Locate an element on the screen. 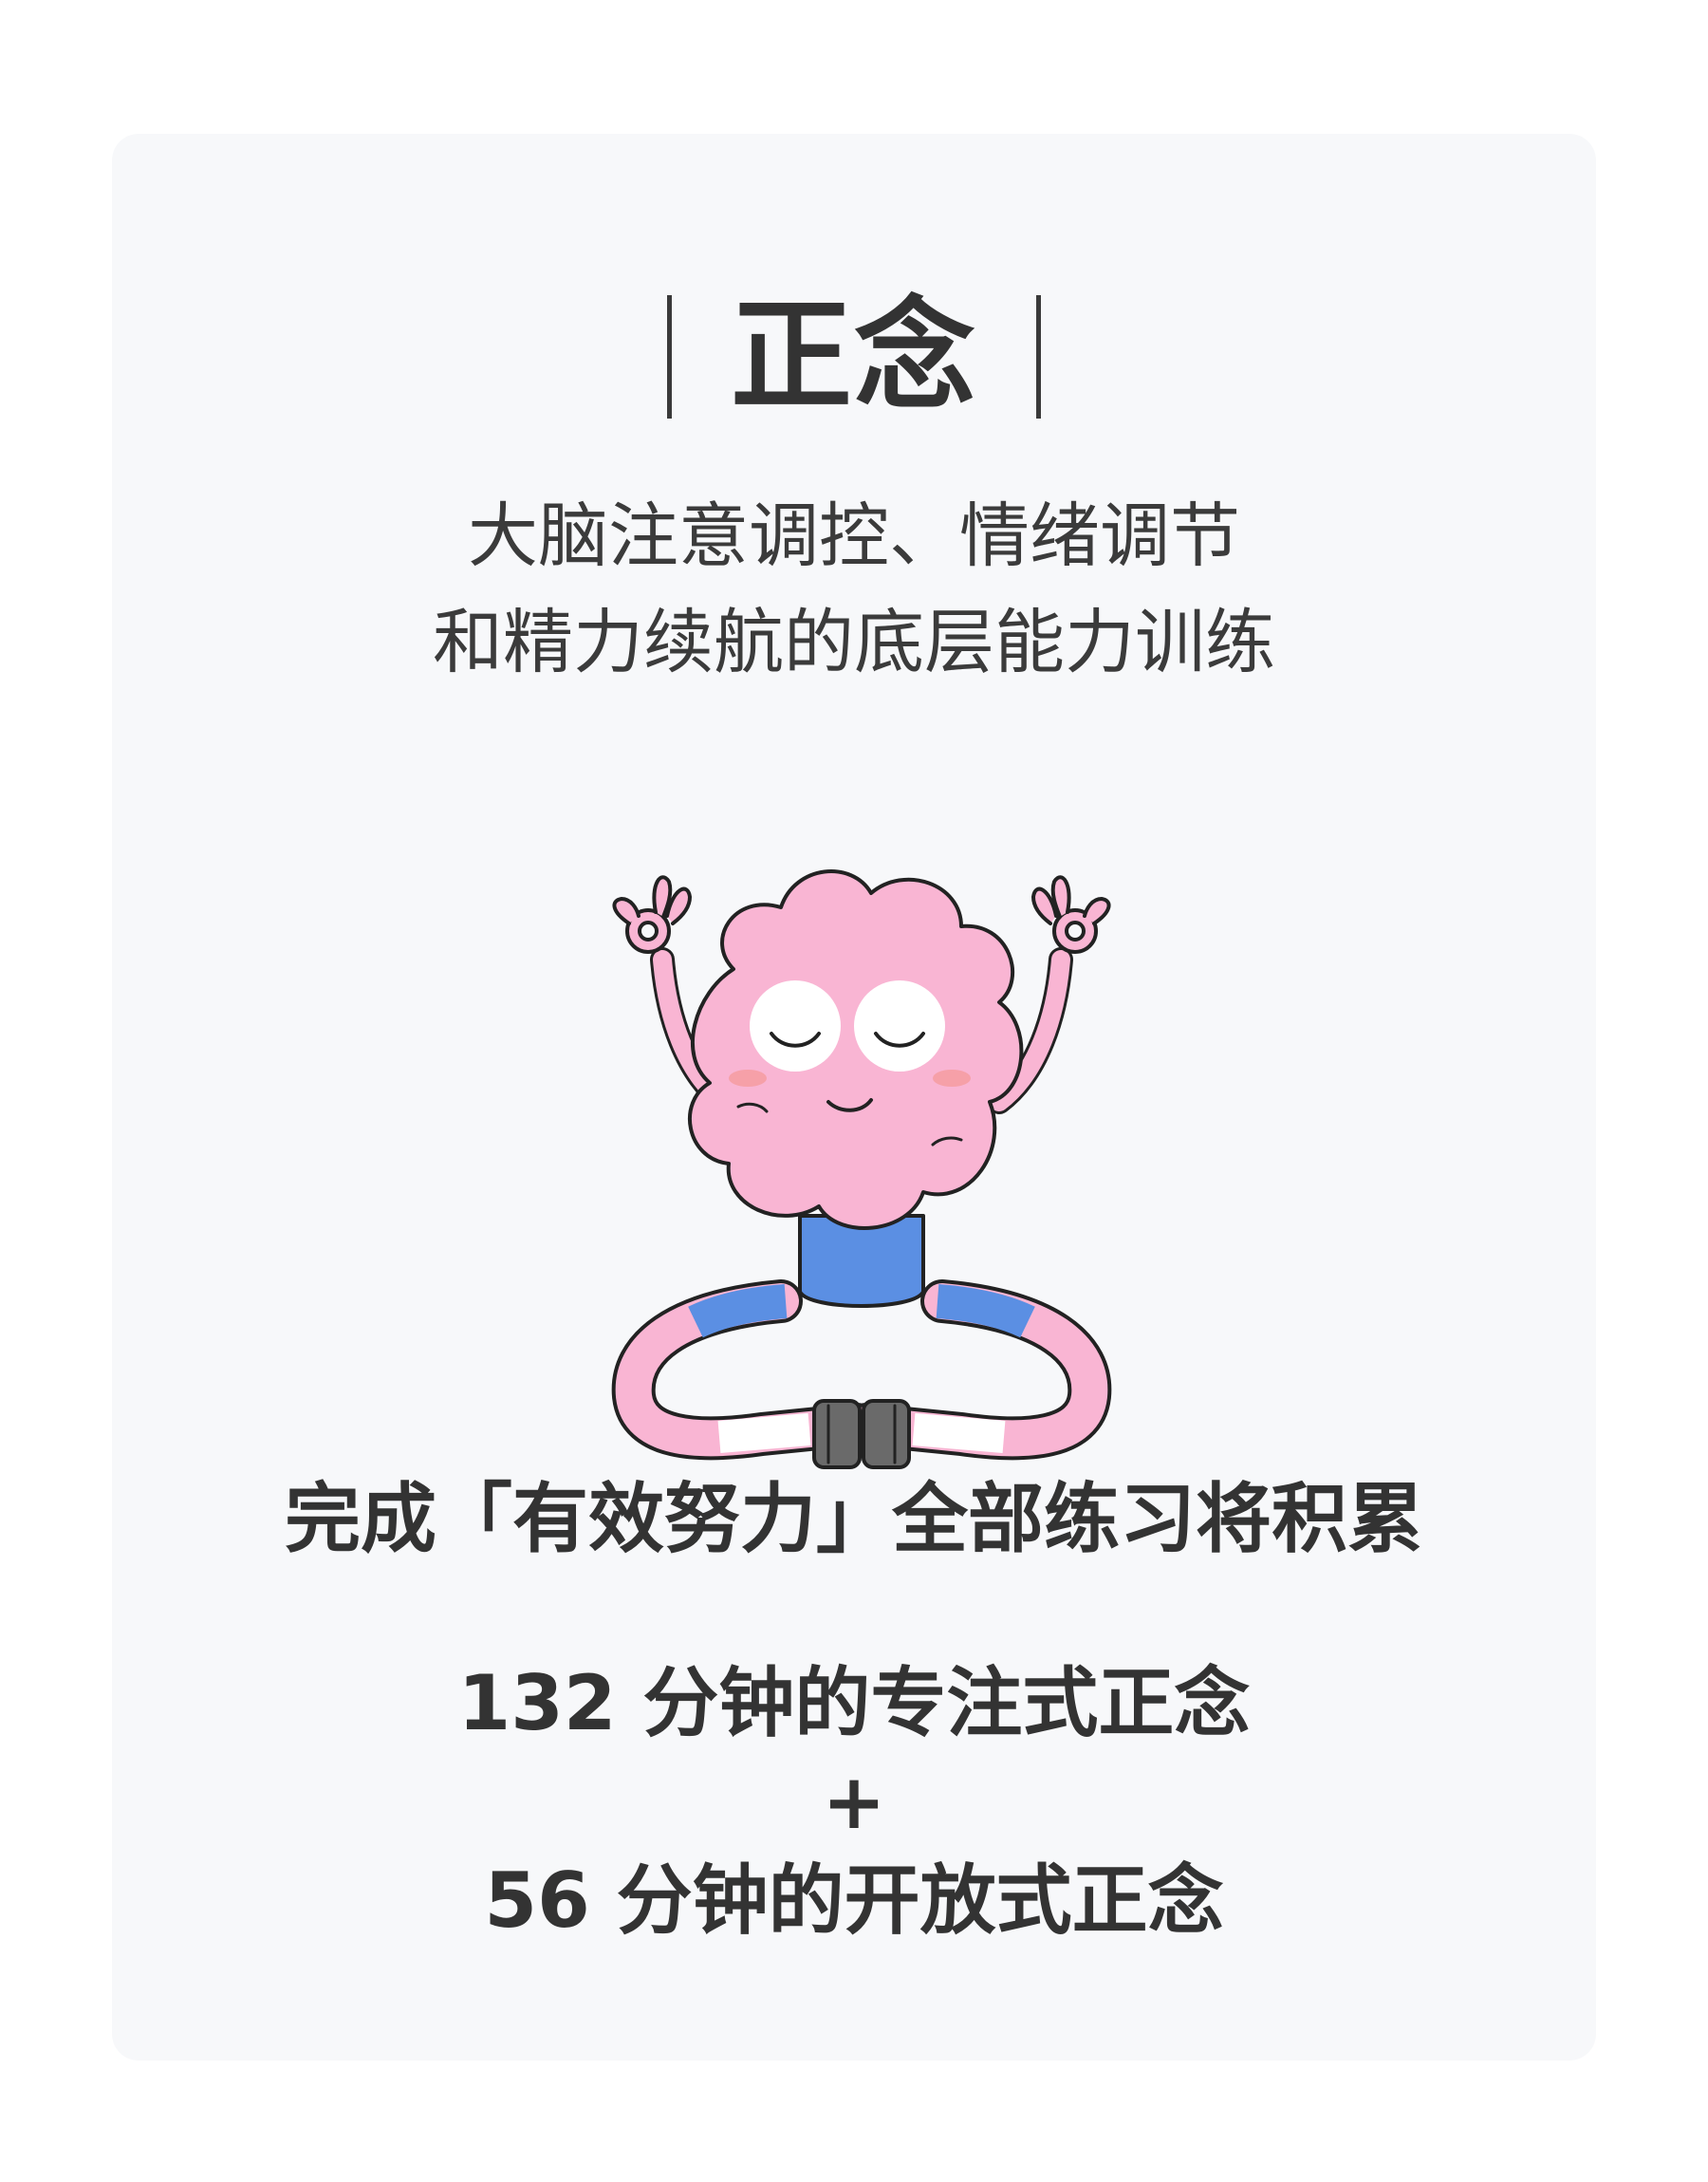 This screenshot has height=2182, width=1708. stats-block: 132 分钟的专注式正念 + 56 分钟的开放式正念 is located at coordinates (854, 1802).